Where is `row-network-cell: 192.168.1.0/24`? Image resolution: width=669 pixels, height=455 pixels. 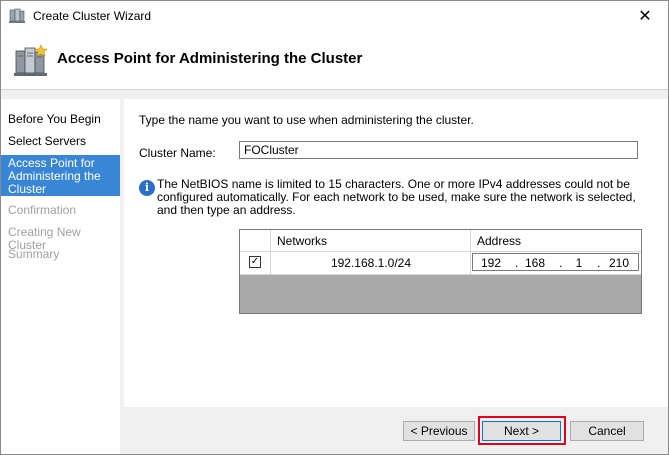
row-network-cell: 192.168.1.0/24 is located at coordinates (371, 263).